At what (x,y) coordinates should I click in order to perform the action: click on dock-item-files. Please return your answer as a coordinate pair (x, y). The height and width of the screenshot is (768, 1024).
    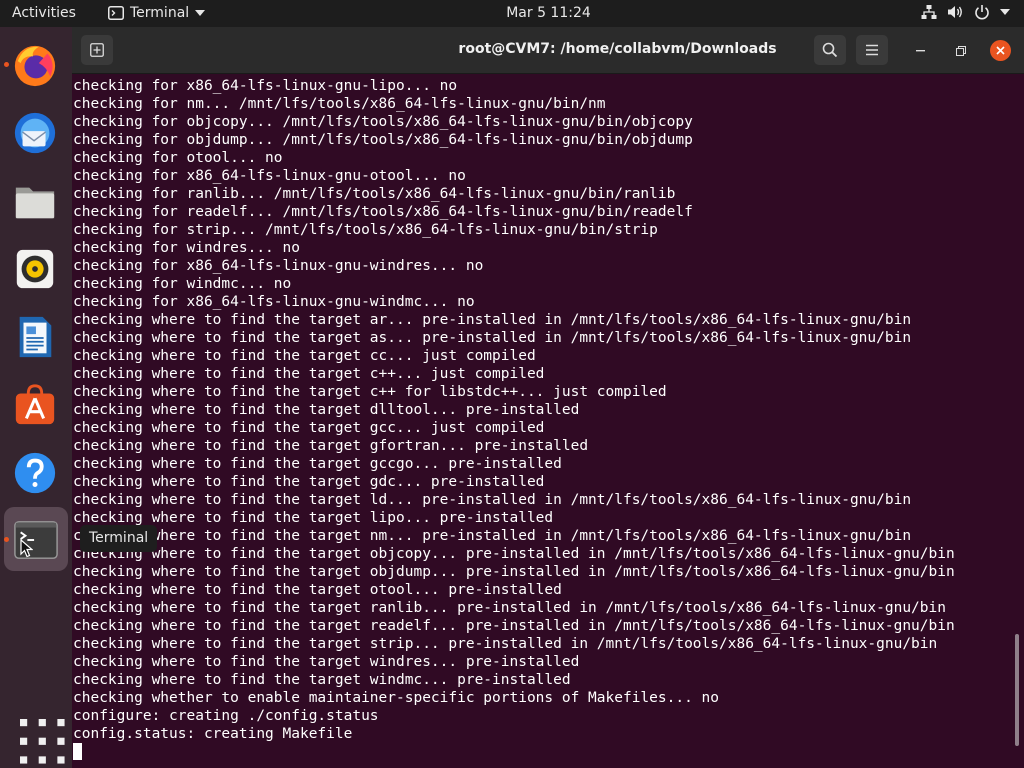
    Looking at the image, I should click on (36, 202).